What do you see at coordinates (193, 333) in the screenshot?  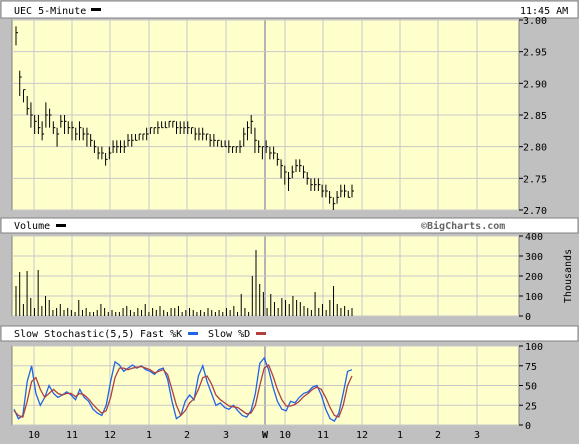 I see `fast-k-legend-swatch` at bounding box center [193, 333].